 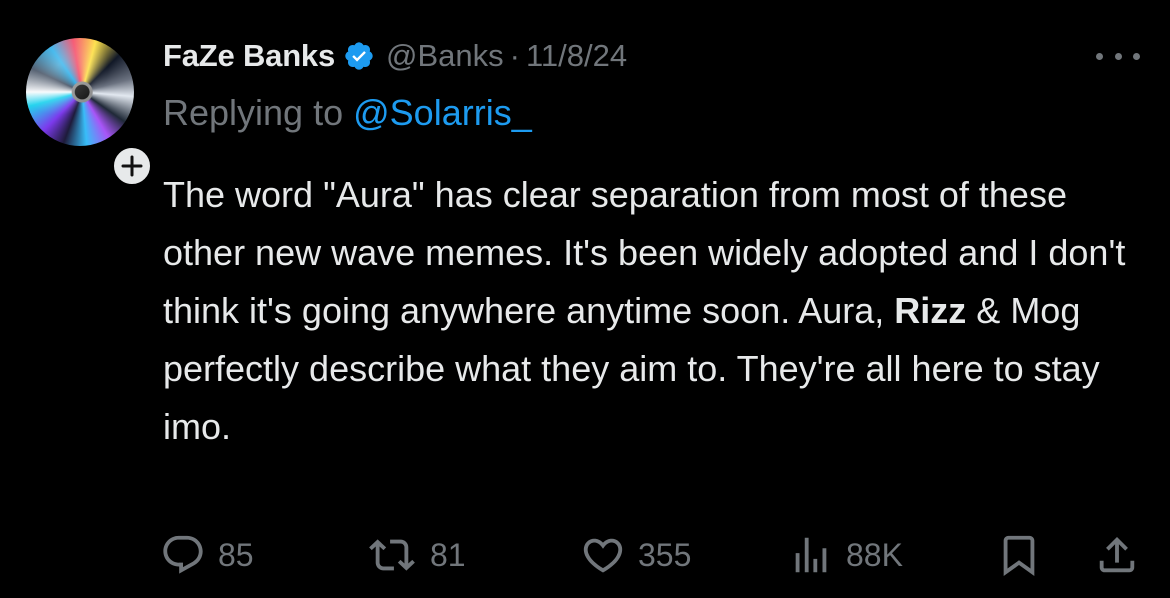 What do you see at coordinates (347, 113) in the screenshot?
I see `replying-to: Replying to @Solarris_` at bounding box center [347, 113].